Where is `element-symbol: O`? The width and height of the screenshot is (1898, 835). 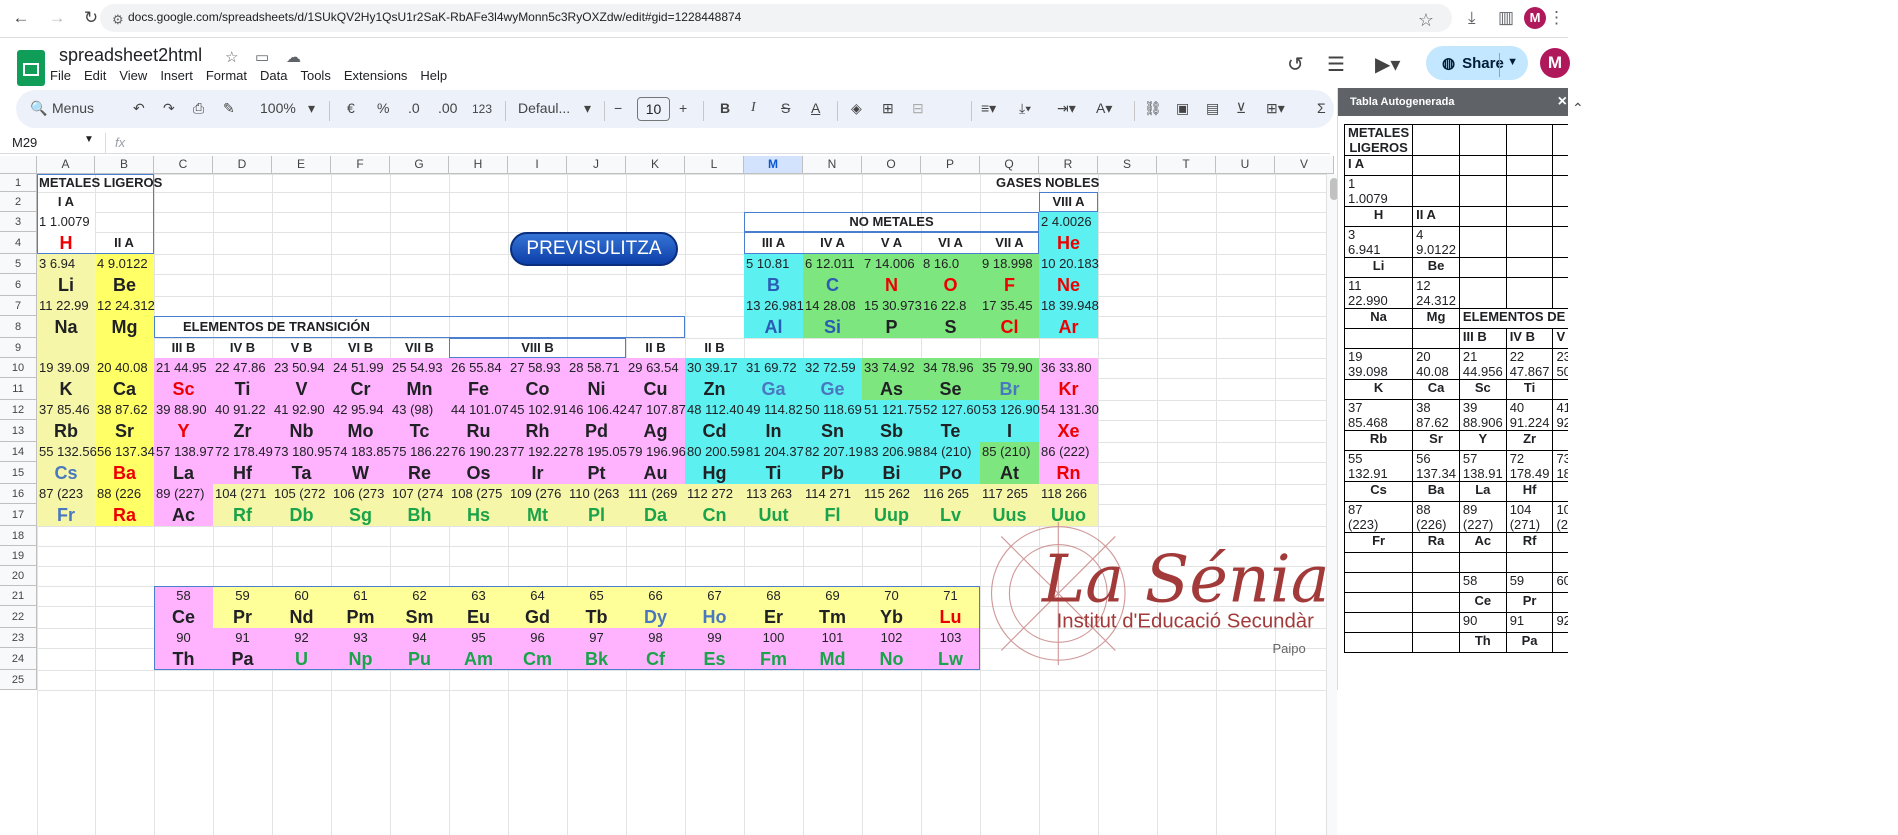
element-symbol: O is located at coordinates (950, 285).